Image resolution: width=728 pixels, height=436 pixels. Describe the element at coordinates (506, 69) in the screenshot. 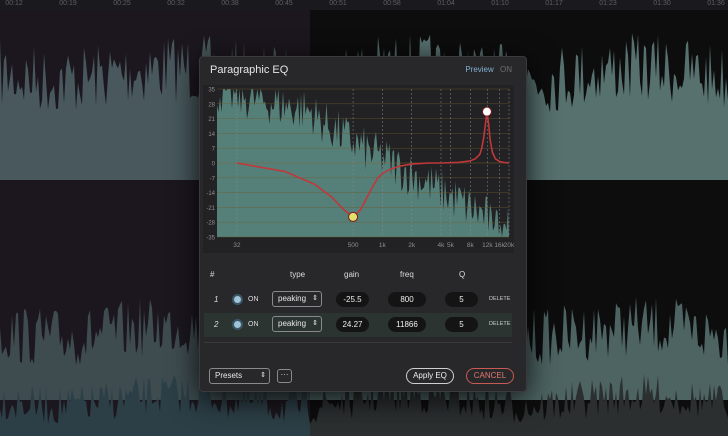

I see `preview-state: ON` at that location.